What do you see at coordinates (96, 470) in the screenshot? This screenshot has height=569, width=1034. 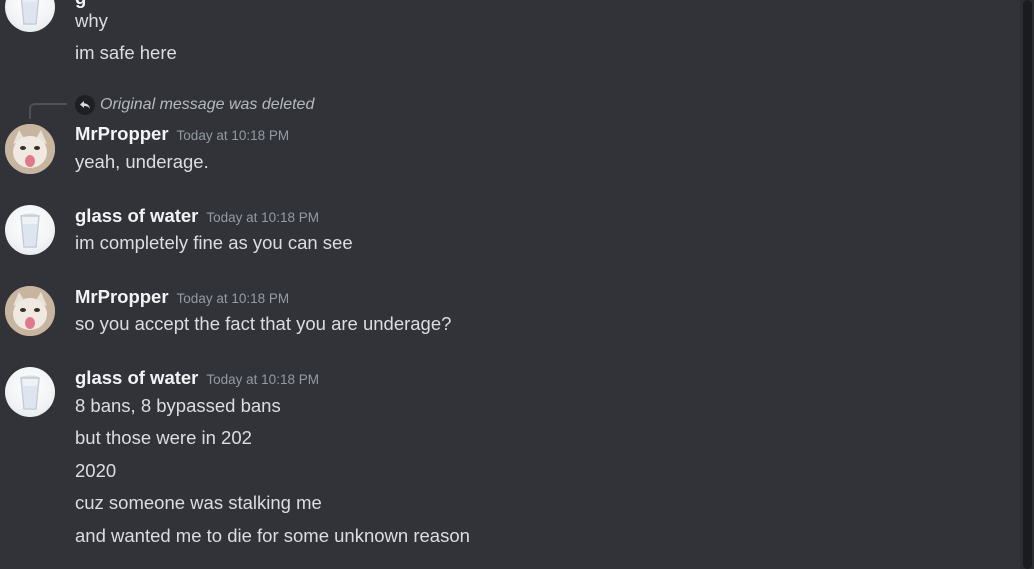 I see `message-line: 2020` at bounding box center [96, 470].